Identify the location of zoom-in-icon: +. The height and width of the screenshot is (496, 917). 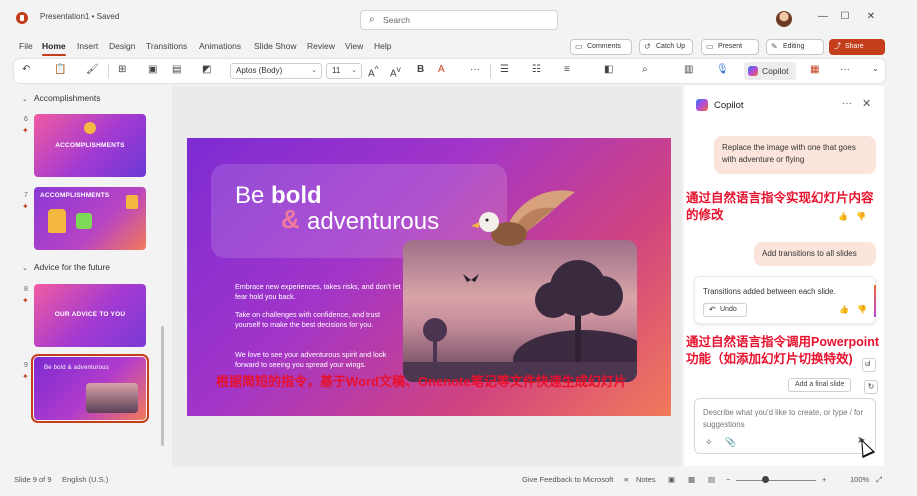
(824, 479).